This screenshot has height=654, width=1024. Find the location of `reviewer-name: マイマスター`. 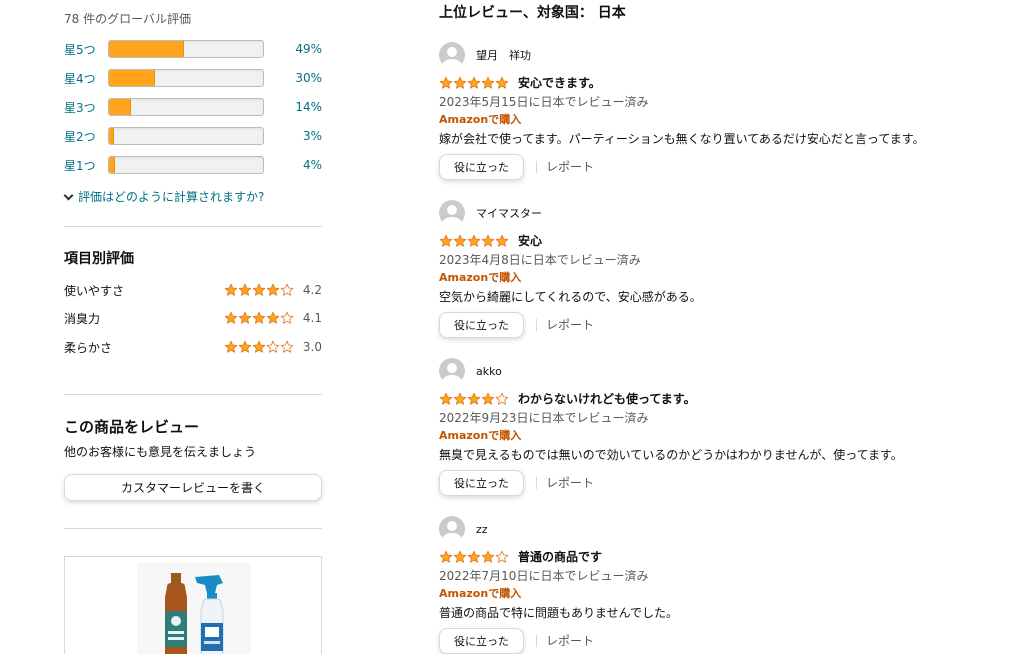

reviewer-name: マイマスター is located at coordinates (509, 213).